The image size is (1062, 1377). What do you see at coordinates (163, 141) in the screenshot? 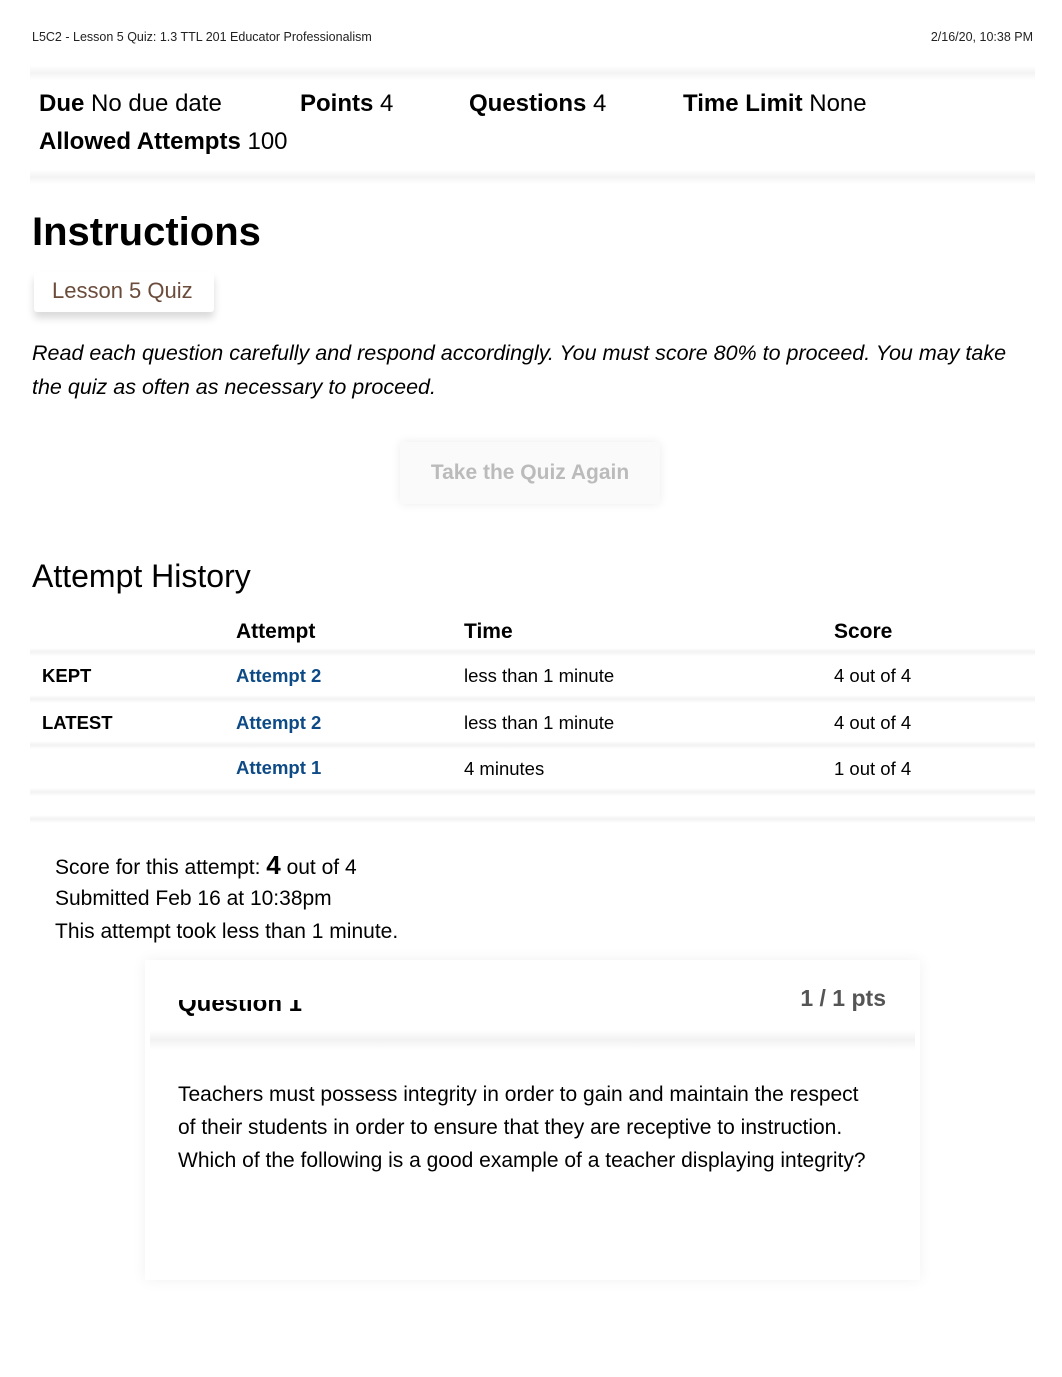
I see `allowed-attempts-info: Allowed Attempts 100` at bounding box center [163, 141].